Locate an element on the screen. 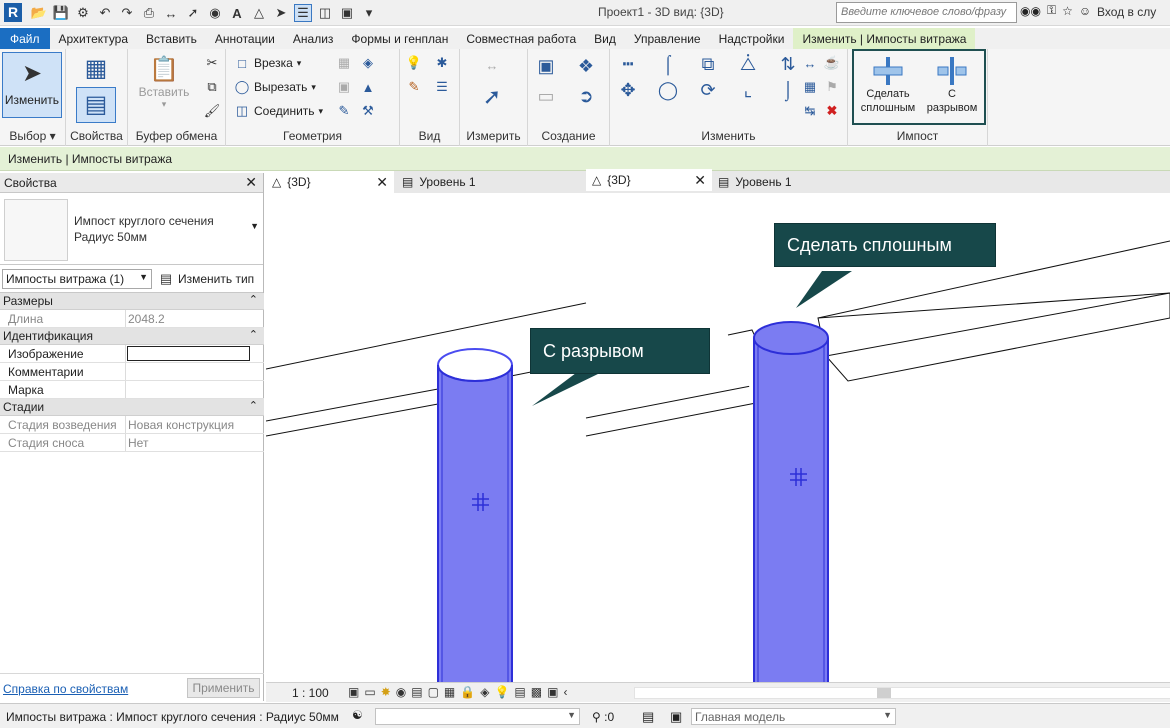 The width and height of the screenshot is (1170, 728). property-category: Идентификация ⌃ is located at coordinates (132, 336).